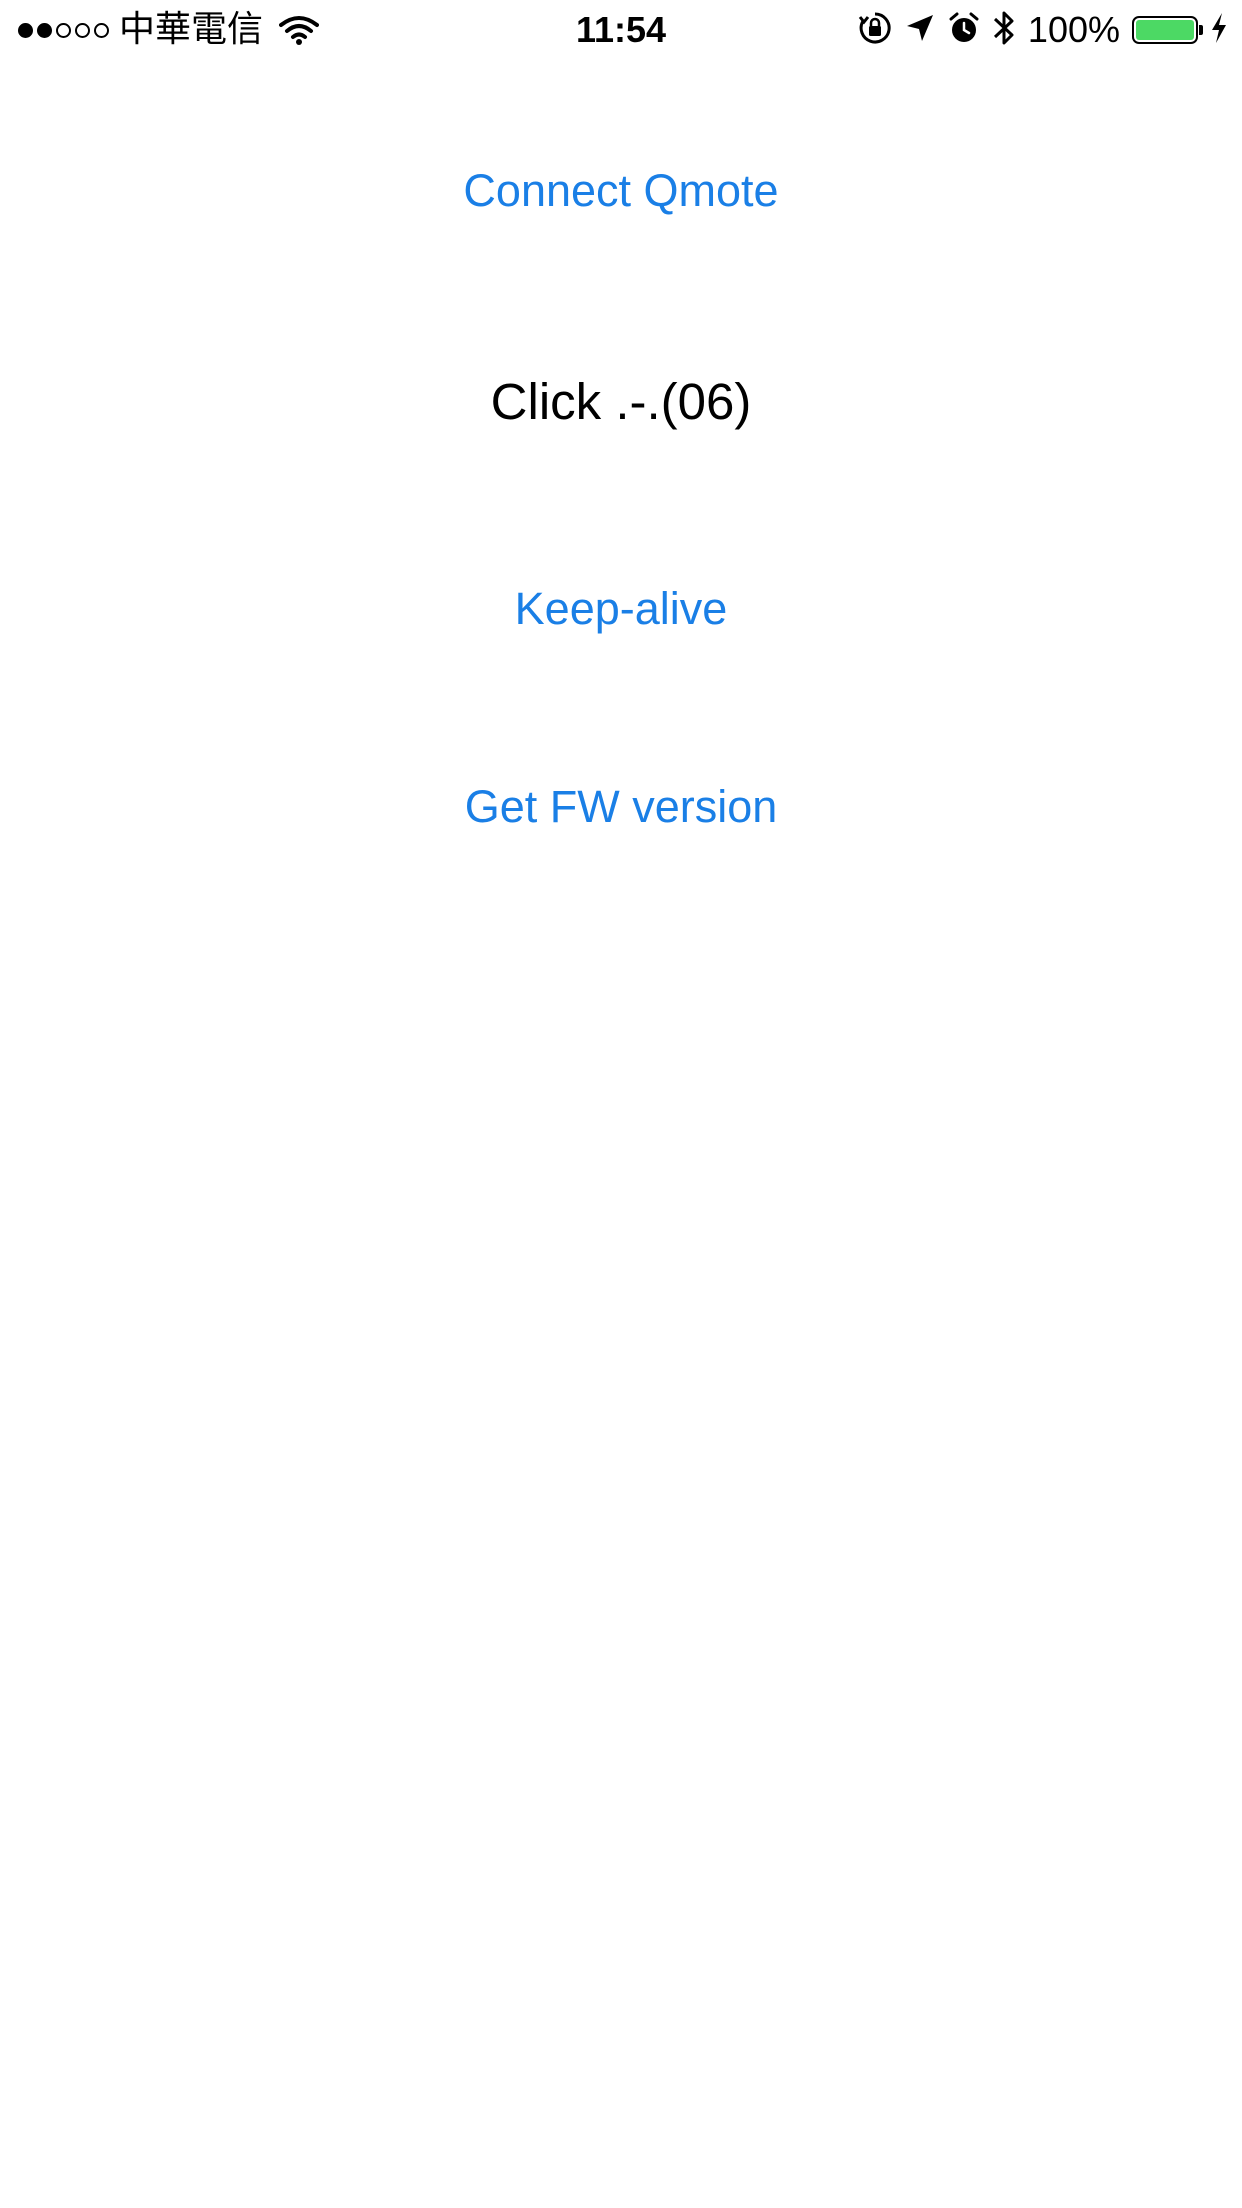 The width and height of the screenshot is (1242, 2208). I want to click on status-bar-left: 中華電信, so click(169, 30).